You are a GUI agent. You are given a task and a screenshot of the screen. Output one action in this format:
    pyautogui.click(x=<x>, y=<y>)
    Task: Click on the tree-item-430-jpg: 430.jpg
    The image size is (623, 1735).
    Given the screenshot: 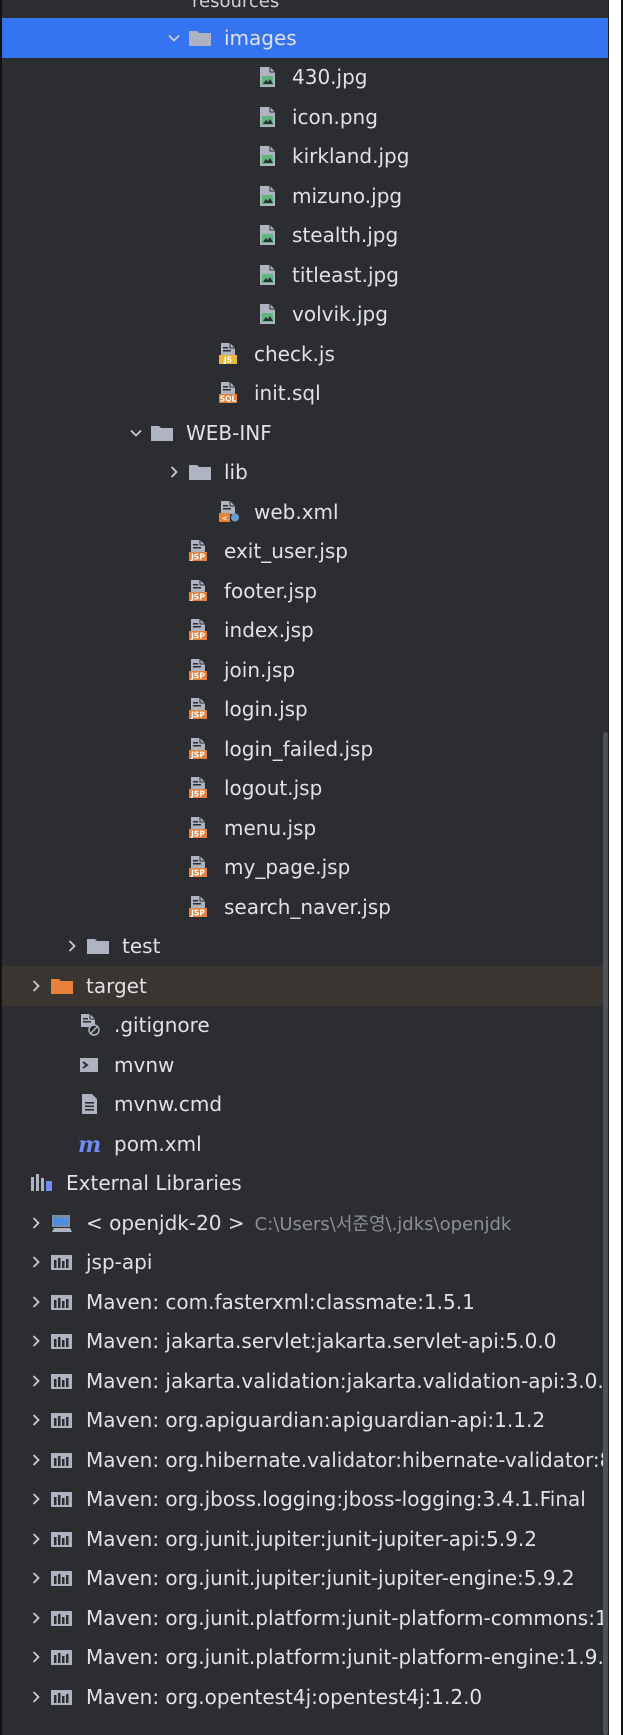 What is the action you would take?
    pyautogui.click(x=306, y=78)
    